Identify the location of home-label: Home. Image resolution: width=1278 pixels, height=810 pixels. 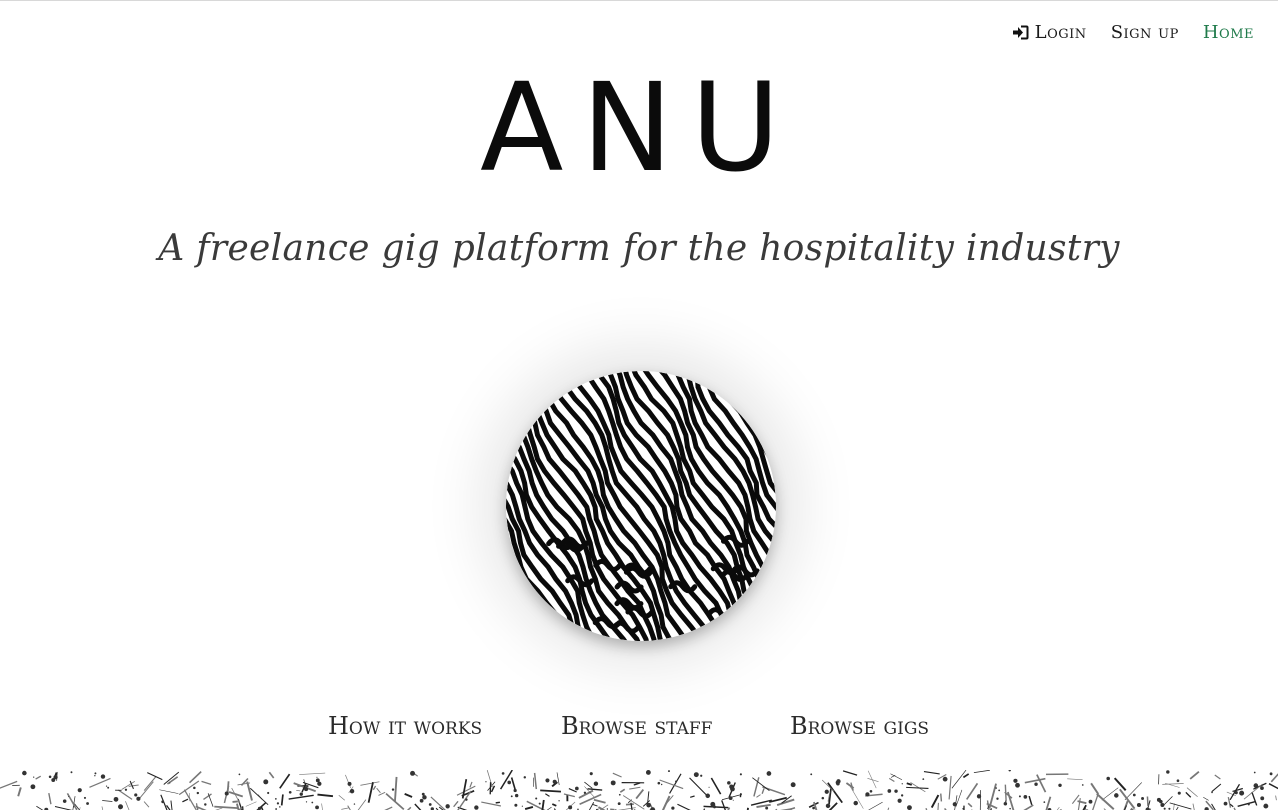
(1228, 32).